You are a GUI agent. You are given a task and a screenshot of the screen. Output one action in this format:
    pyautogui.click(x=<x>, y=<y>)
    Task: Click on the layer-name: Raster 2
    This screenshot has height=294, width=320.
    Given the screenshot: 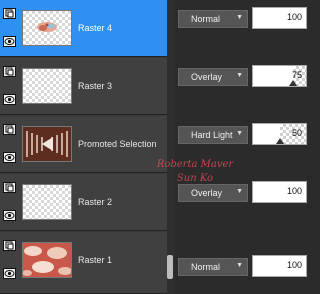 What is the action you would take?
    pyautogui.click(x=95, y=202)
    